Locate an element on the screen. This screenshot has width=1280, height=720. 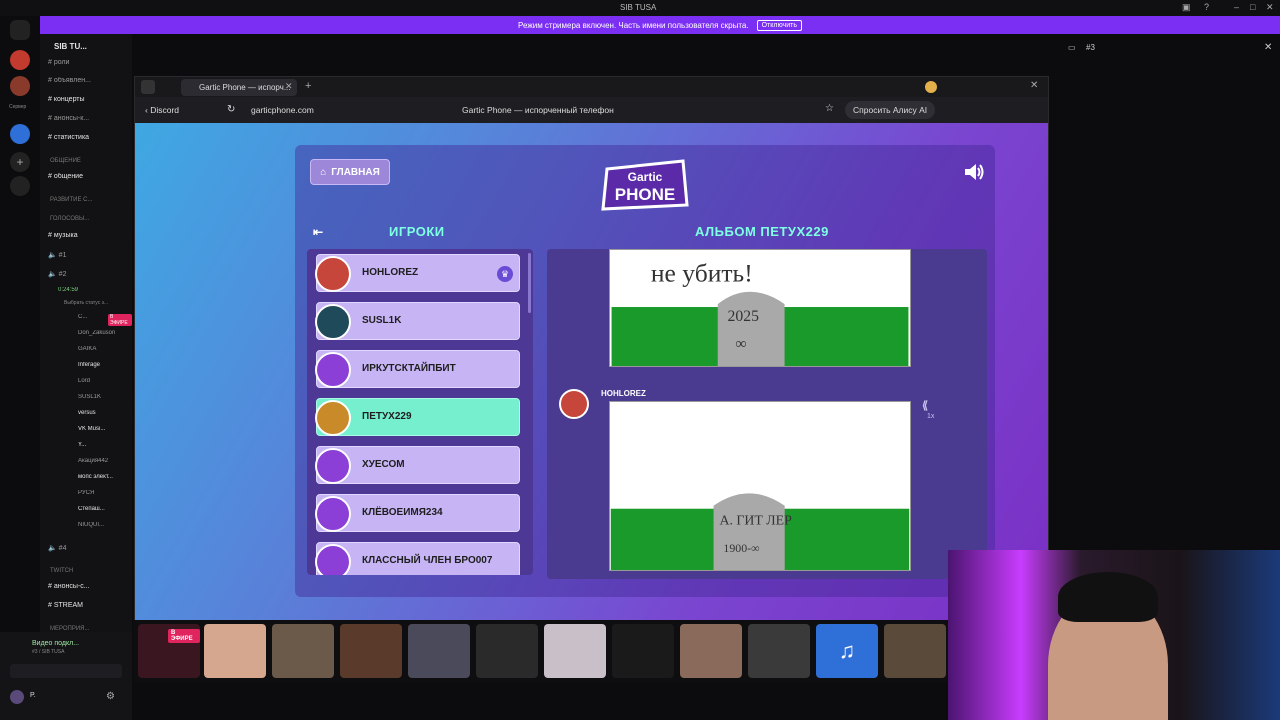
player-name: HOHLOREZ is located at coordinates (390, 272).